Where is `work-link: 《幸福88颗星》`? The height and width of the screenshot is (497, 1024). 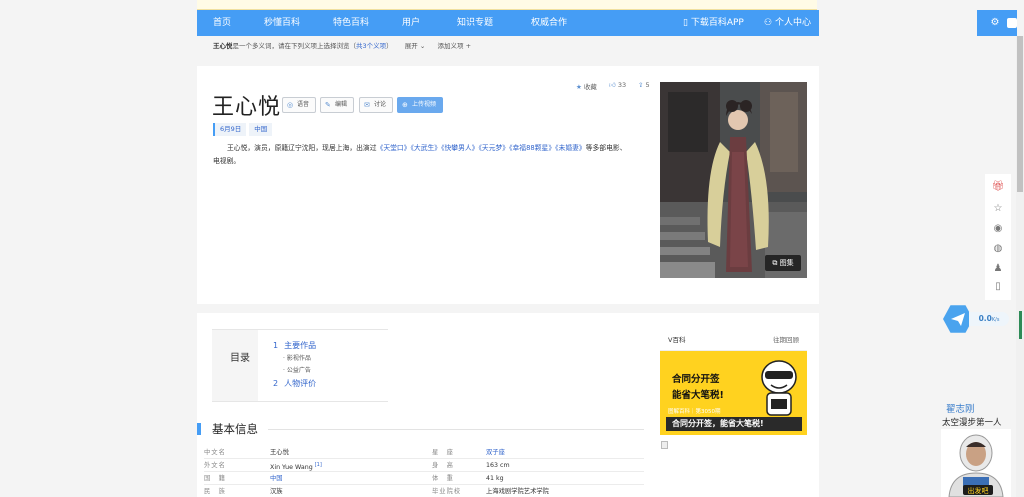
work-link: 《幸福88颗星》 is located at coordinates (532, 148).